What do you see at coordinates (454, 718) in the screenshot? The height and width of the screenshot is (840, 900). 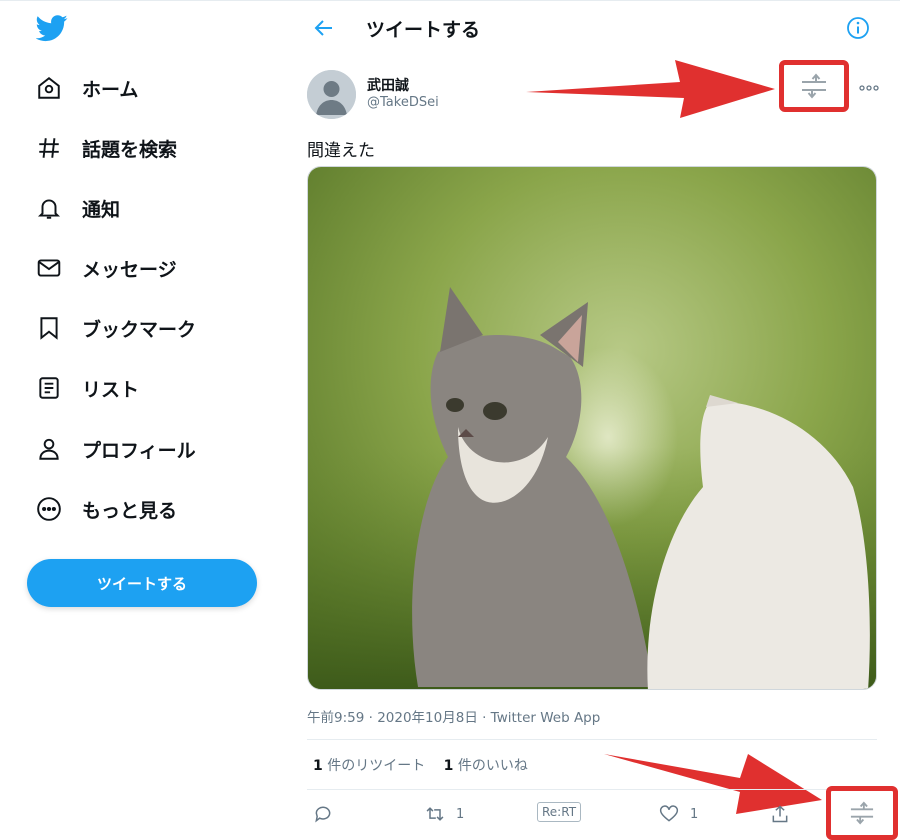 I see `tweet-meta: 午前9:59 · 2020年10月8日 · Twitter Web App` at bounding box center [454, 718].